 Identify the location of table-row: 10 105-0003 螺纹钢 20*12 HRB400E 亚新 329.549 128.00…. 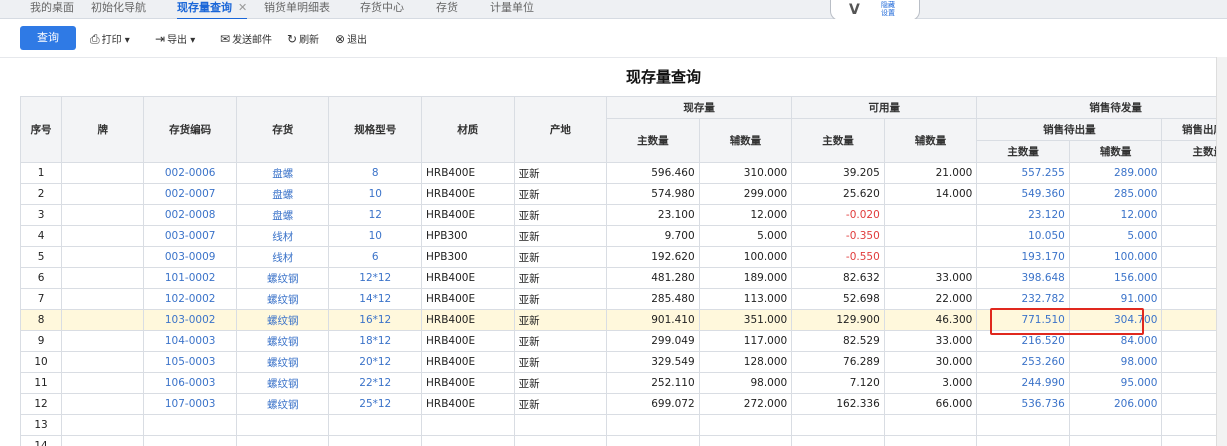
(623, 362).